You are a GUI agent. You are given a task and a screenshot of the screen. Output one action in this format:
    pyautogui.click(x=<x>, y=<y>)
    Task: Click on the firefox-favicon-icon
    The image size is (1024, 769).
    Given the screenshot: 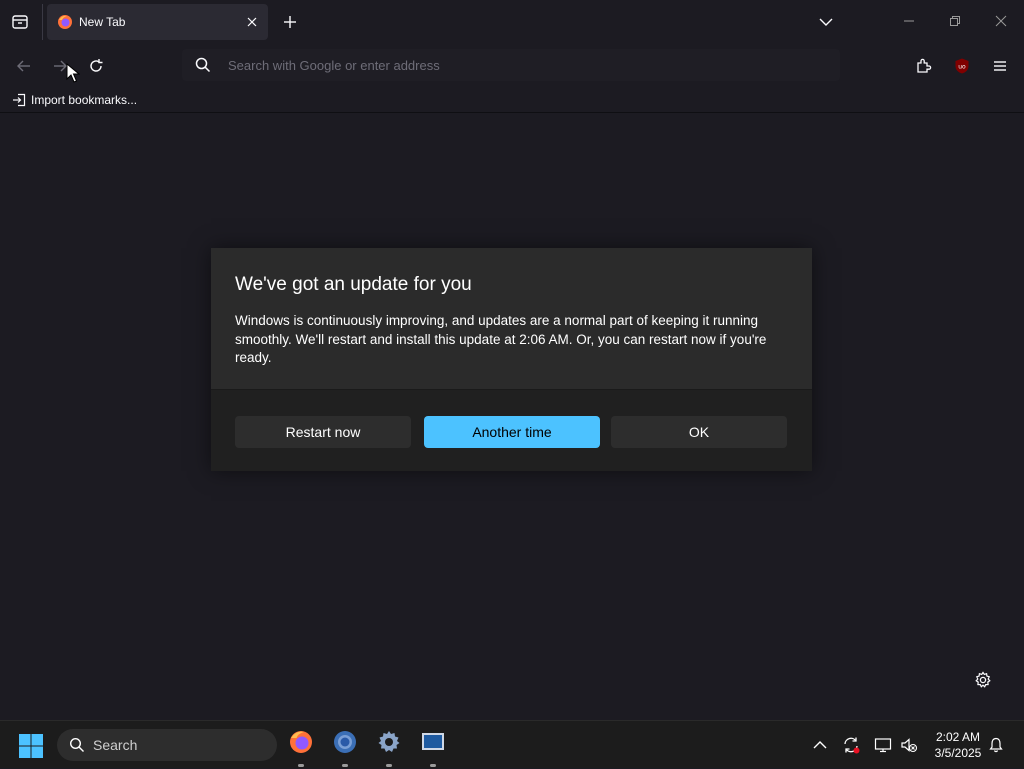 What is the action you would take?
    pyautogui.click(x=65, y=22)
    